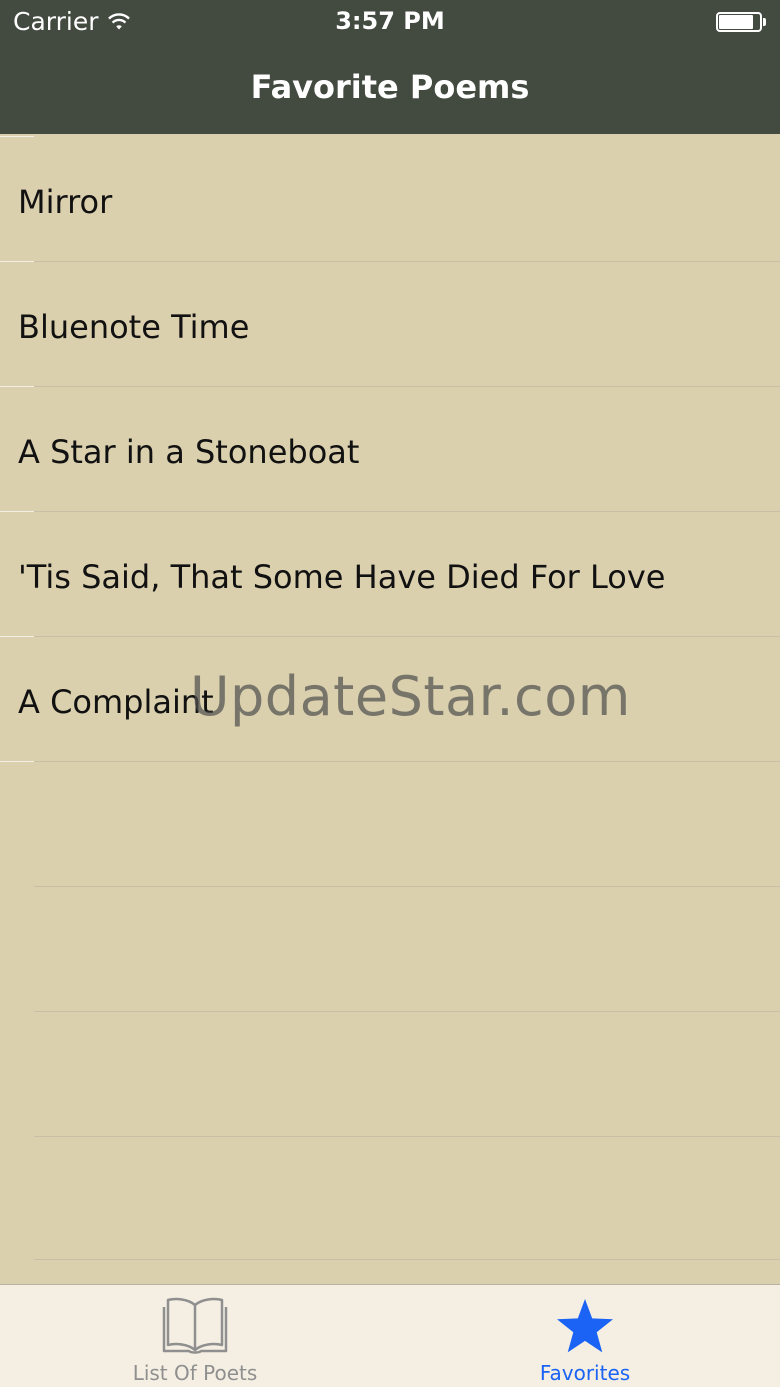  Describe the element at coordinates (390, 87) in the screenshot. I see `page-title: Favorite Poems` at that location.